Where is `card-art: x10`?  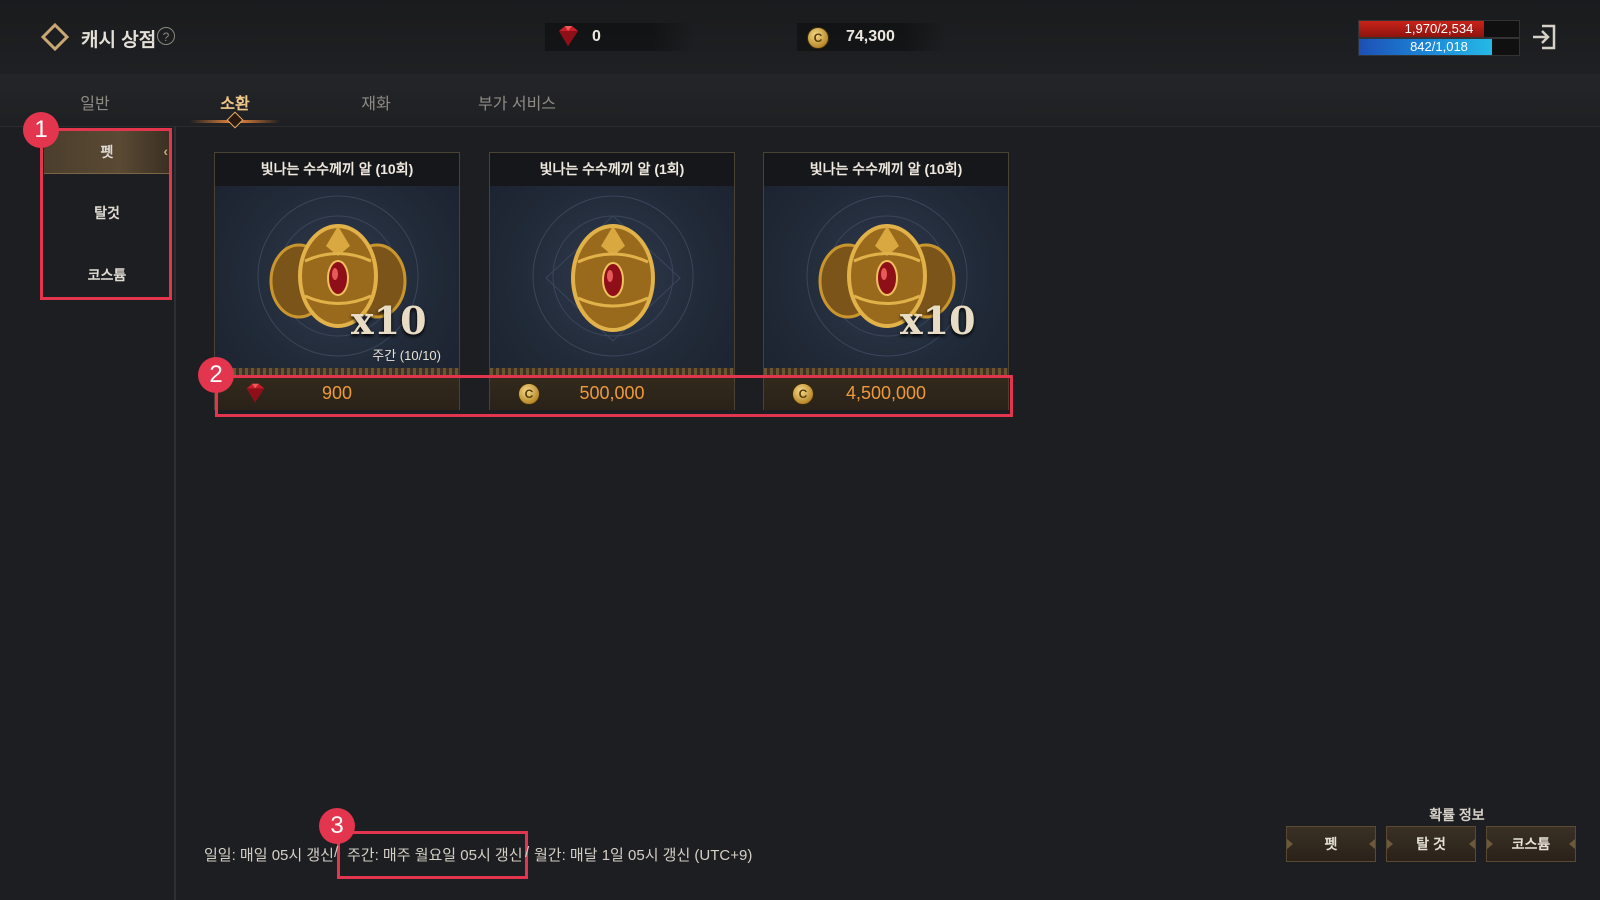 card-art: x10 is located at coordinates (886, 281).